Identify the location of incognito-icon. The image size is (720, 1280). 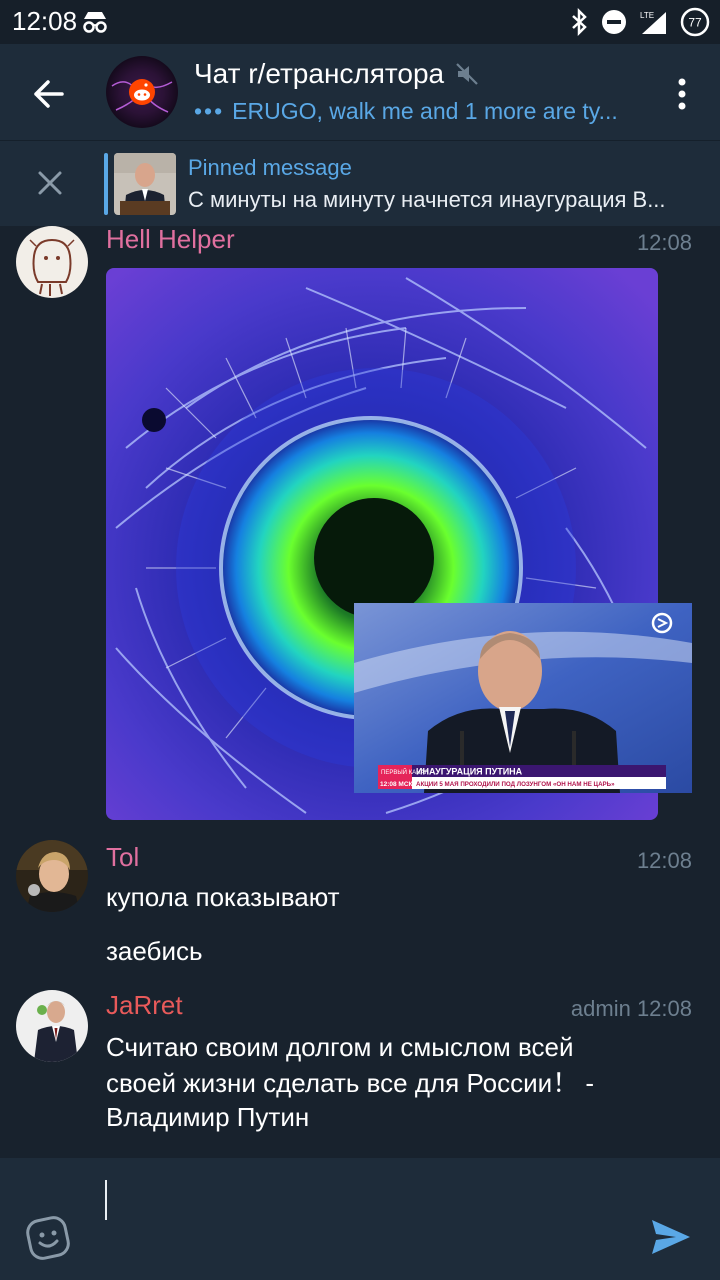
(95, 22).